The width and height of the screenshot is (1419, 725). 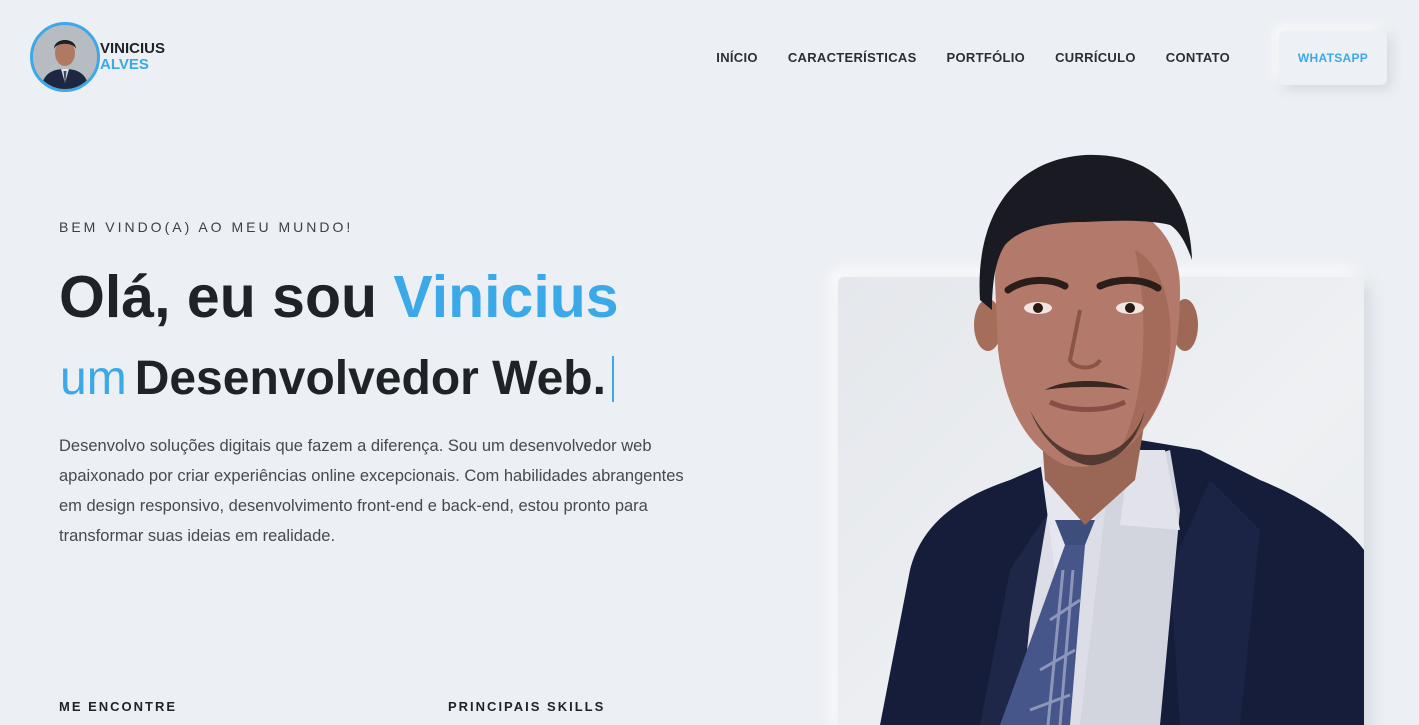 What do you see at coordinates (852, 58) in the screenshot?
I see `nav-caracteristicas: CARACTERÍSTICAS` at bounding box center [852, 58].